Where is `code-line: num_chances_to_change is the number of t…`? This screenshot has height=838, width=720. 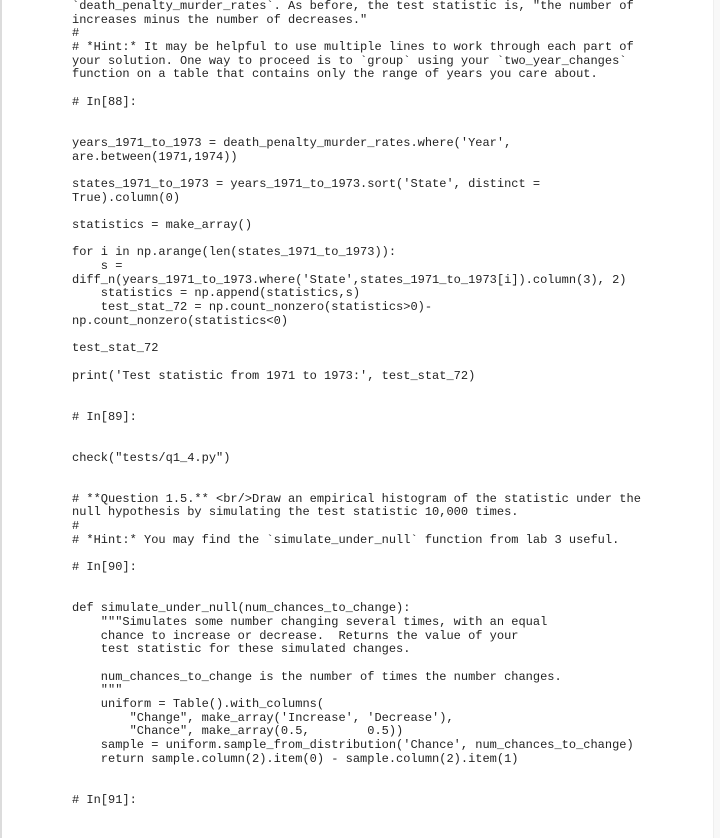 code-line: num_chances_to_change is the number of t… is located at coordinates (317, 676).